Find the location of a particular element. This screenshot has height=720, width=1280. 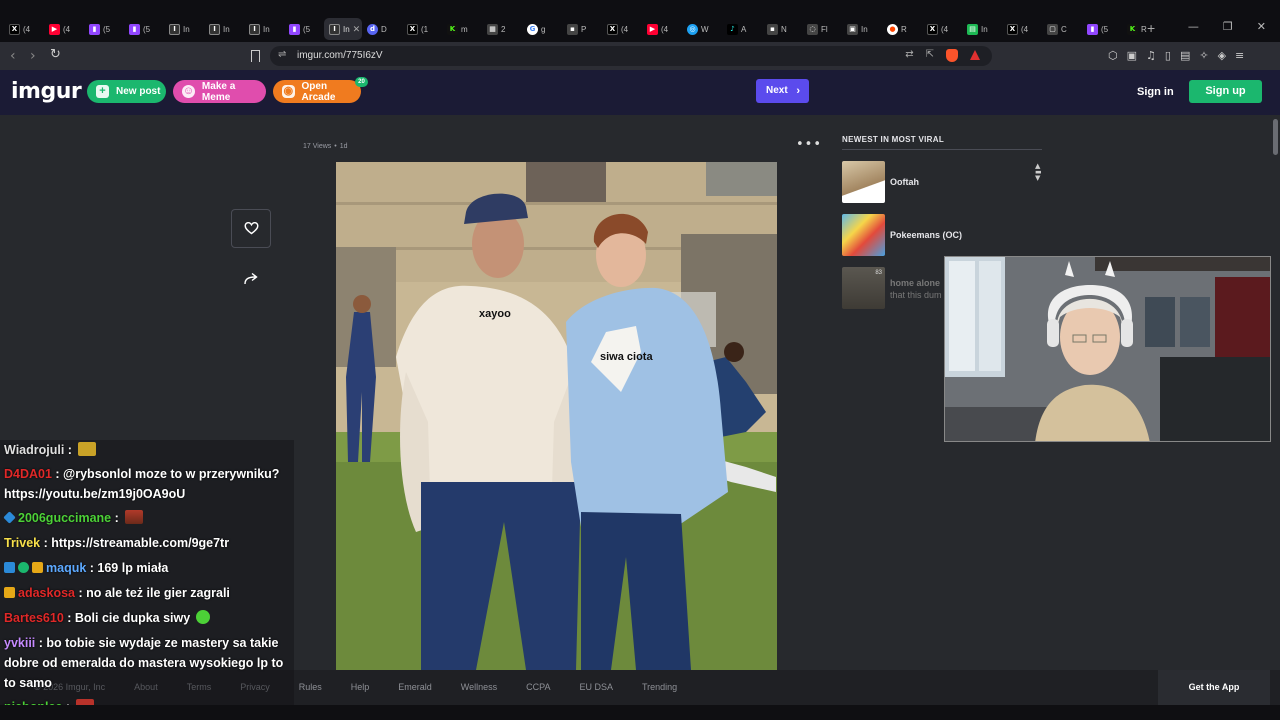

viral-thumbnail: 83 is located at coordinates (863, 288).